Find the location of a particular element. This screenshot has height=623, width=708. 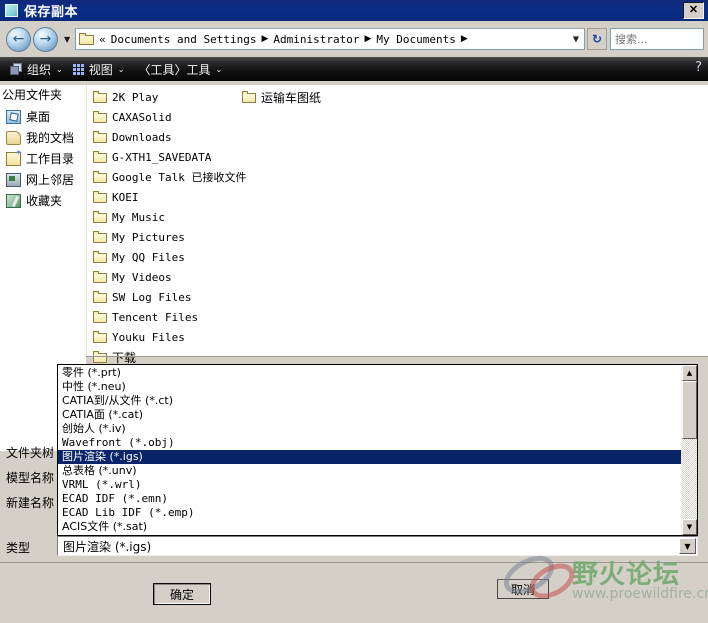

type-option: ECAD IDF (*.emn) is located at coordinates (369, 499).